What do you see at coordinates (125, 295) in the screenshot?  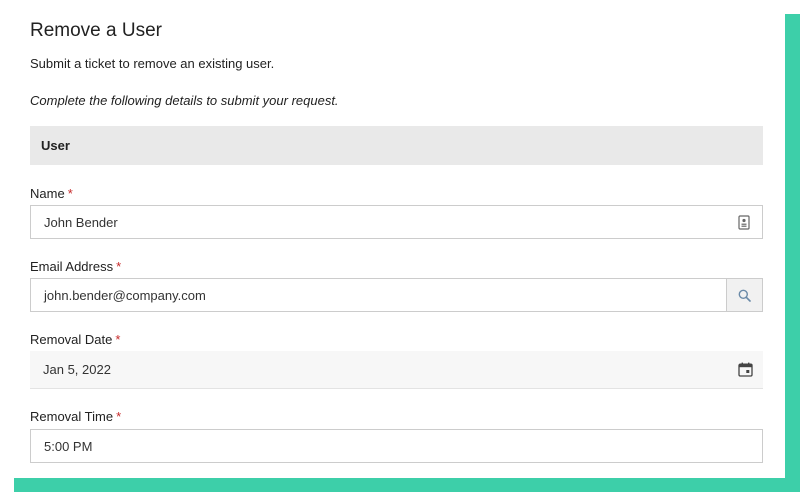 I see `email-value: john.bender@company.com` at bounding box center [125, 295].